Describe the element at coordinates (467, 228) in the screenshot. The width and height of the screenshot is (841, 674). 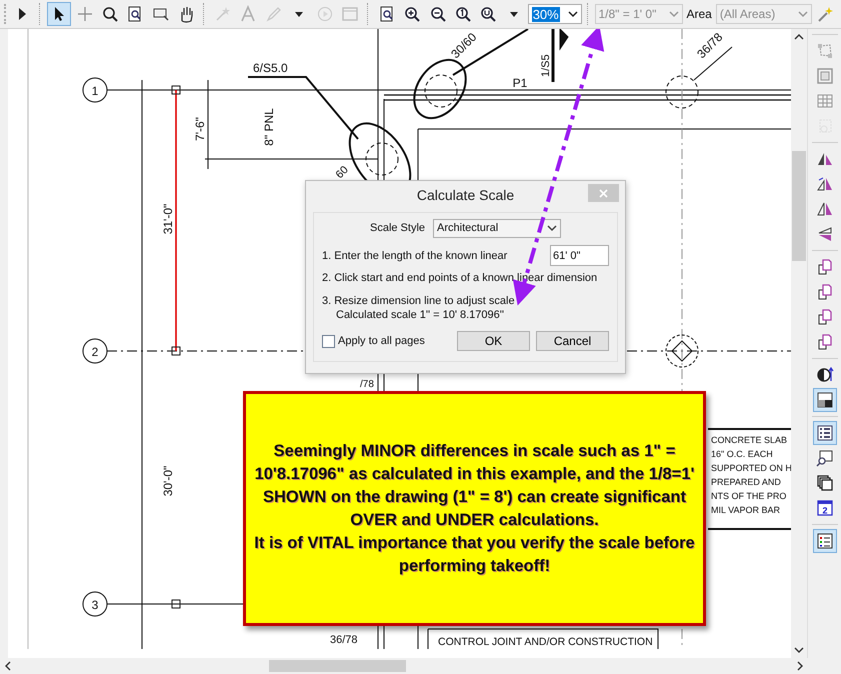
I see `scale-style-value: Architectural` at that location.